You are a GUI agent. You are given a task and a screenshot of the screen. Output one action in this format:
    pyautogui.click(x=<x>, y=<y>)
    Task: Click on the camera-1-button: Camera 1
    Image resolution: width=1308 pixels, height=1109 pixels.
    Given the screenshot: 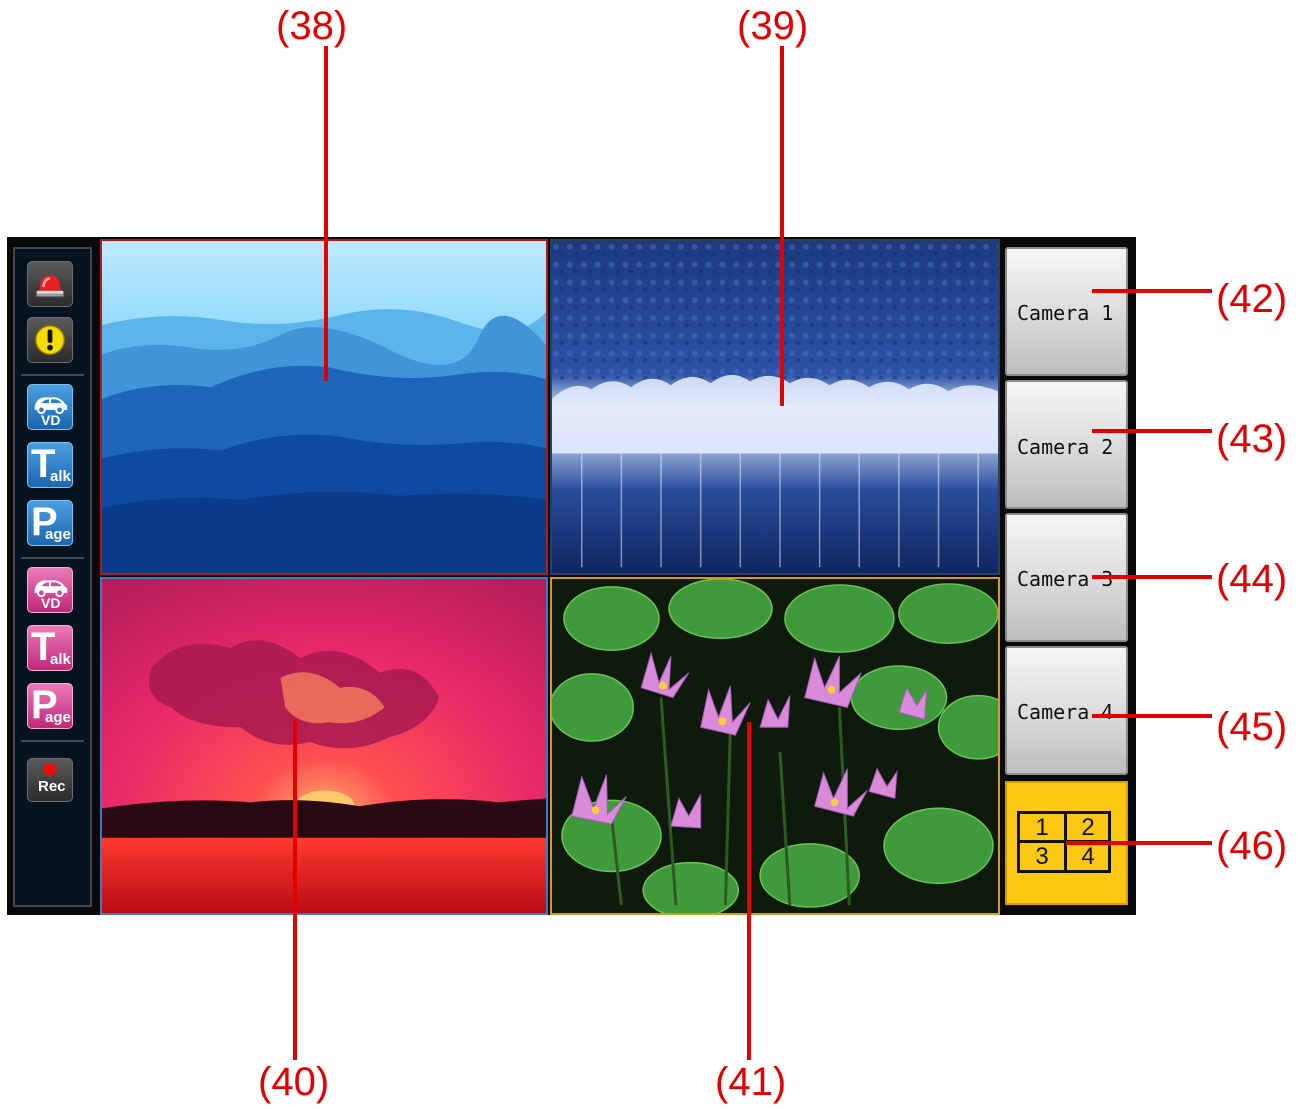 What is the action you would take?
    pyautogui.click(x=1066, y=311)
    